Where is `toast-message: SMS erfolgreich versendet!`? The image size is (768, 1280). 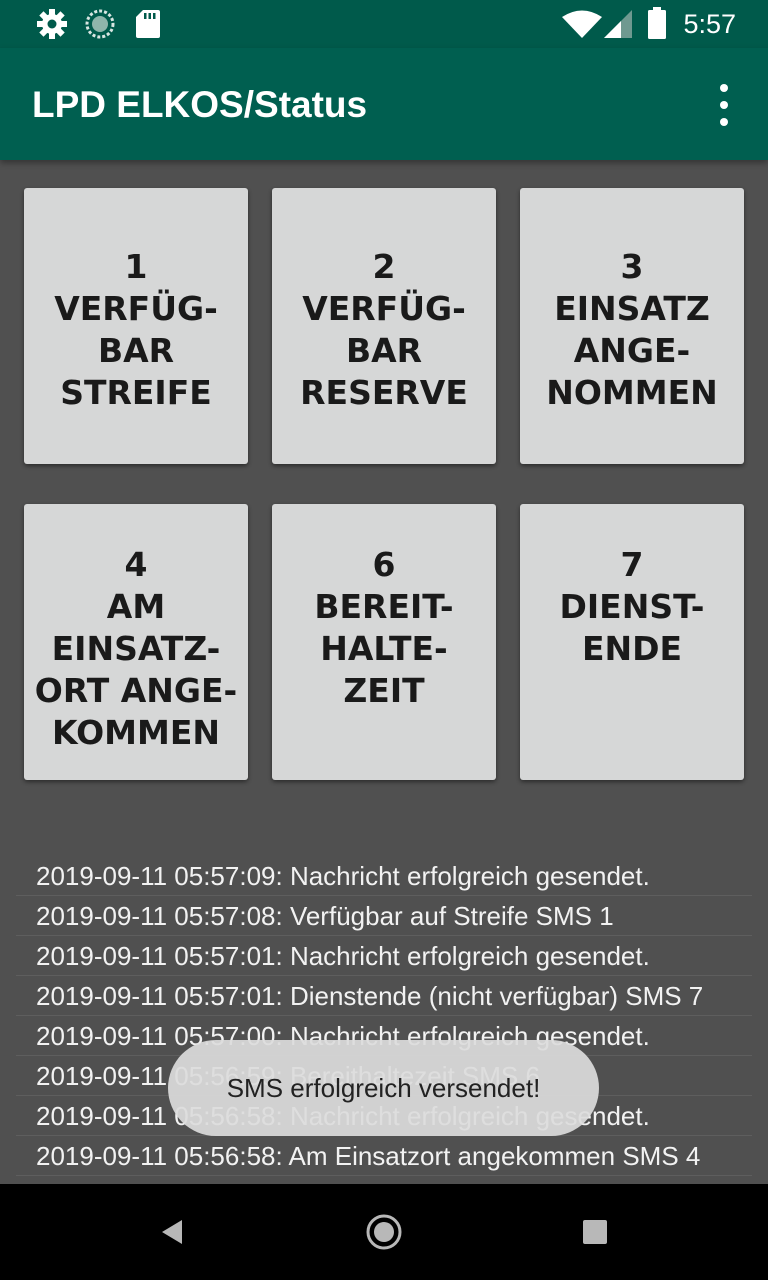 toast-message: SMS erfolgreich versendet! is located at coordinates (383, 1088).